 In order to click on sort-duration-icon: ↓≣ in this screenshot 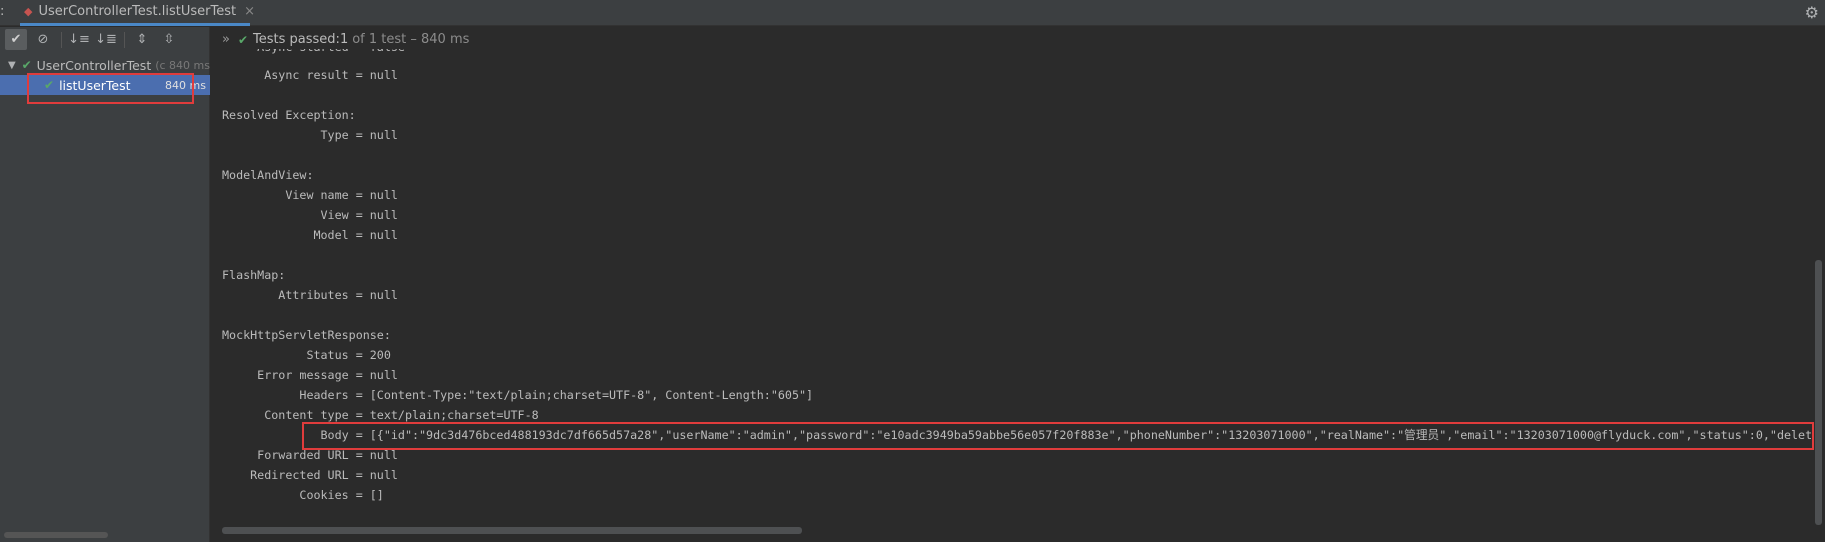, I will do `click(106, 39)`.